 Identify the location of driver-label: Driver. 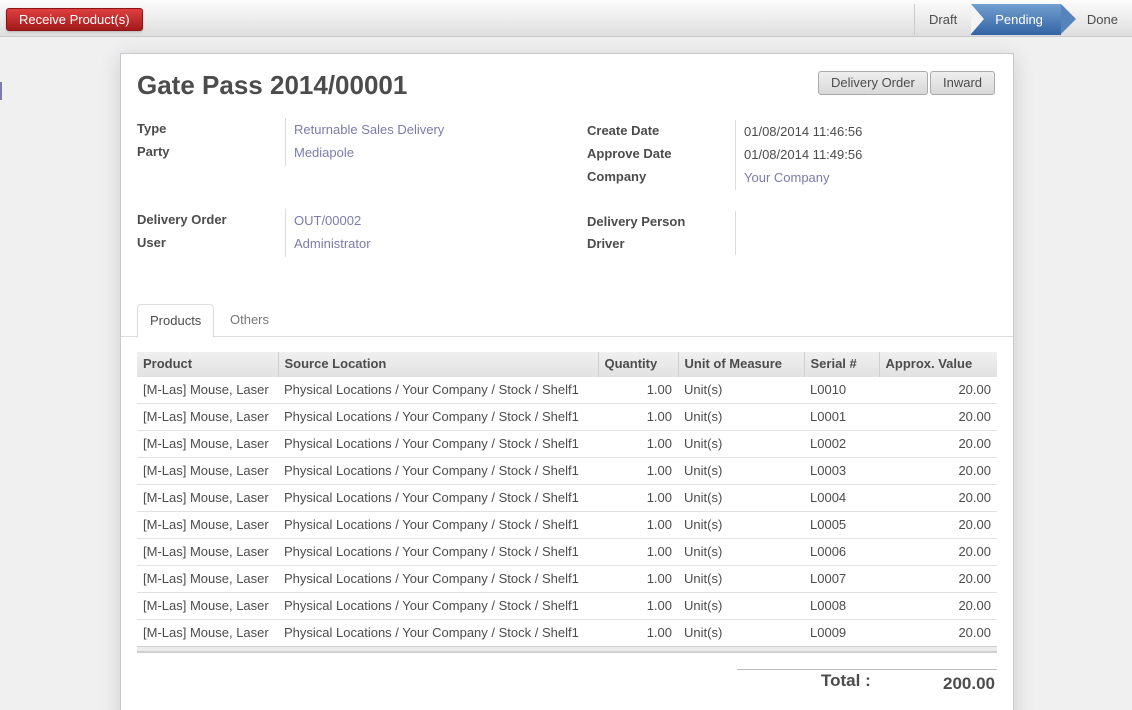
(606, 243).